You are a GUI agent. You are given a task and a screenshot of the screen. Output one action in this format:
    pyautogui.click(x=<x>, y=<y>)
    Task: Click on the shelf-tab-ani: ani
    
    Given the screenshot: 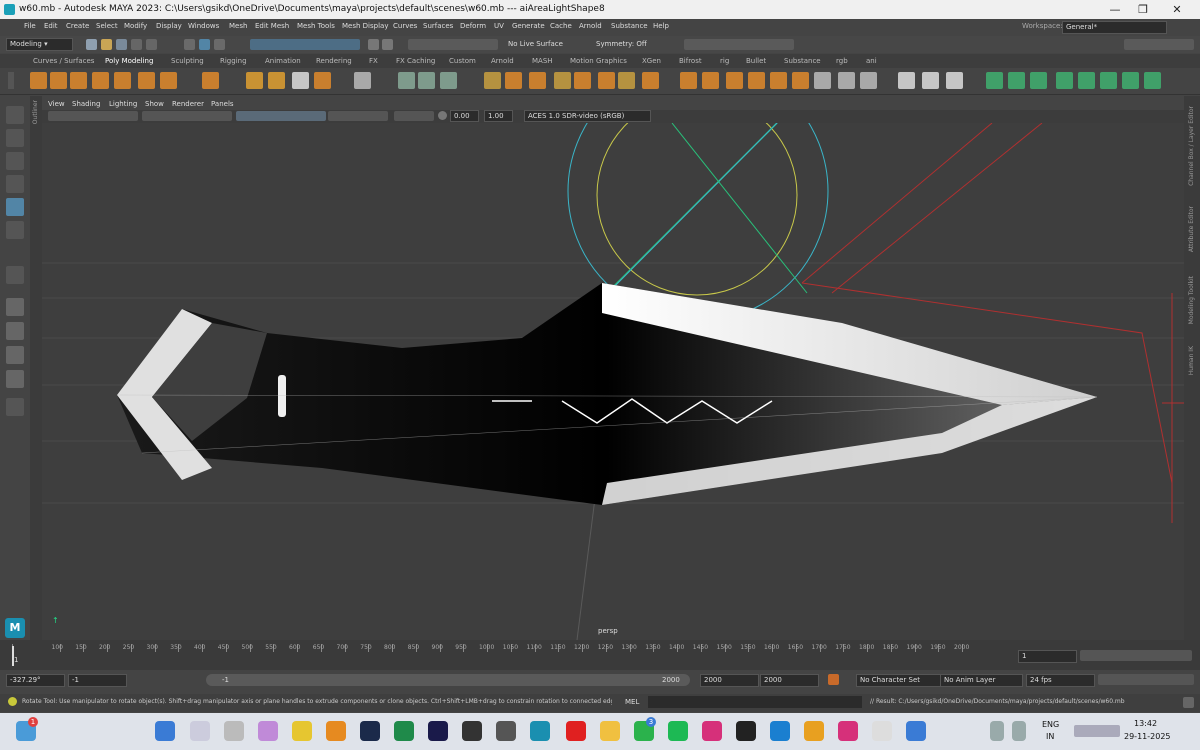 What is the action you would take?
    pyautogui.click(x=871, y=61)
    